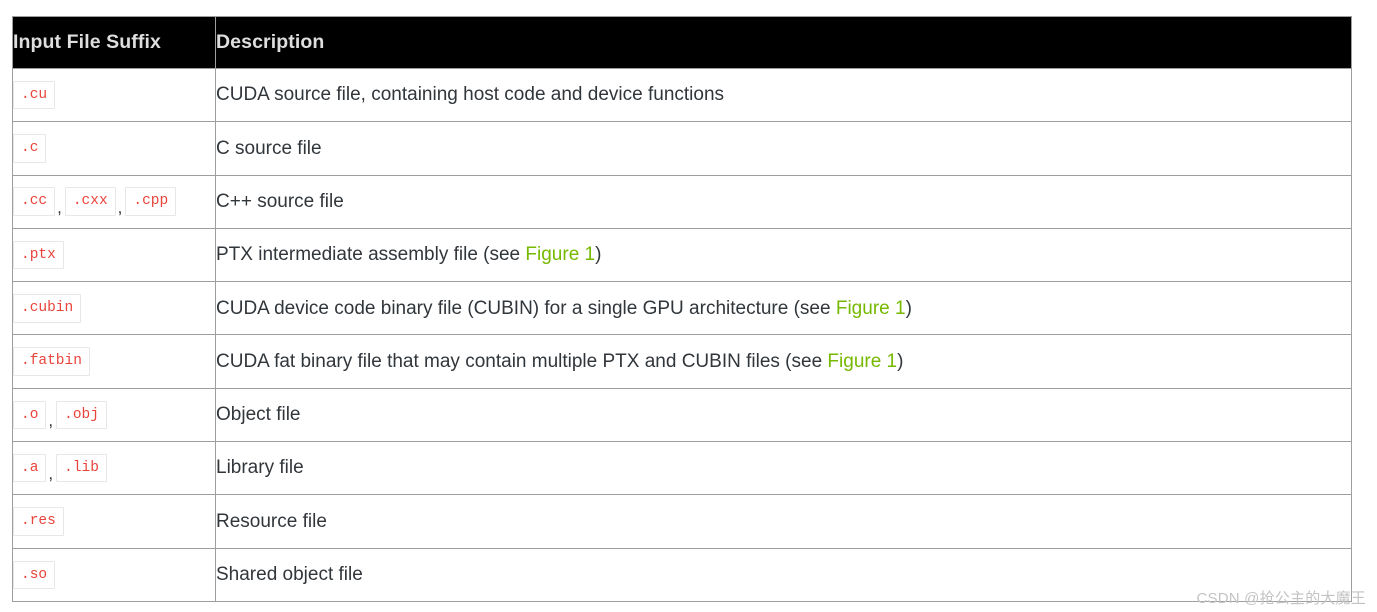  I want to click on suffix-cell: .a, .lib, so click(114, 468).